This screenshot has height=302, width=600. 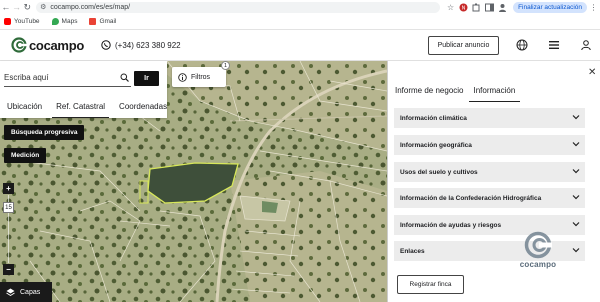 What do you see at coordinates (69, 21) in the screenshot?
I see `bookmark-label: Maps` at bounding box center [69, 21].